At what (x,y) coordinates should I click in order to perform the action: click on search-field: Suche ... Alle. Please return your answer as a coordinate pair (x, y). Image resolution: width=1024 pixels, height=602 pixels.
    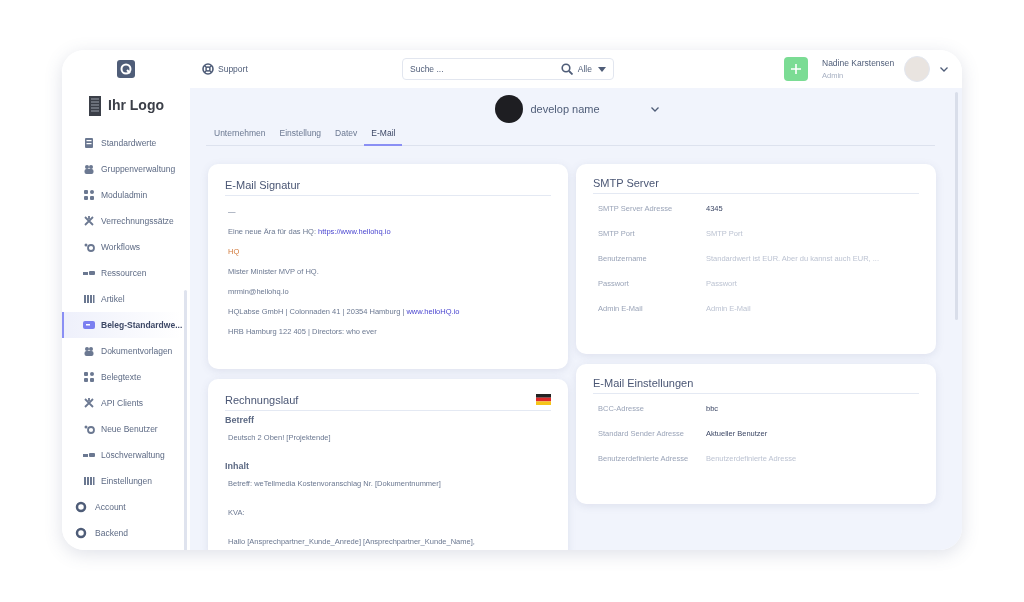
    Looking at the image, I should click on (508, 69).